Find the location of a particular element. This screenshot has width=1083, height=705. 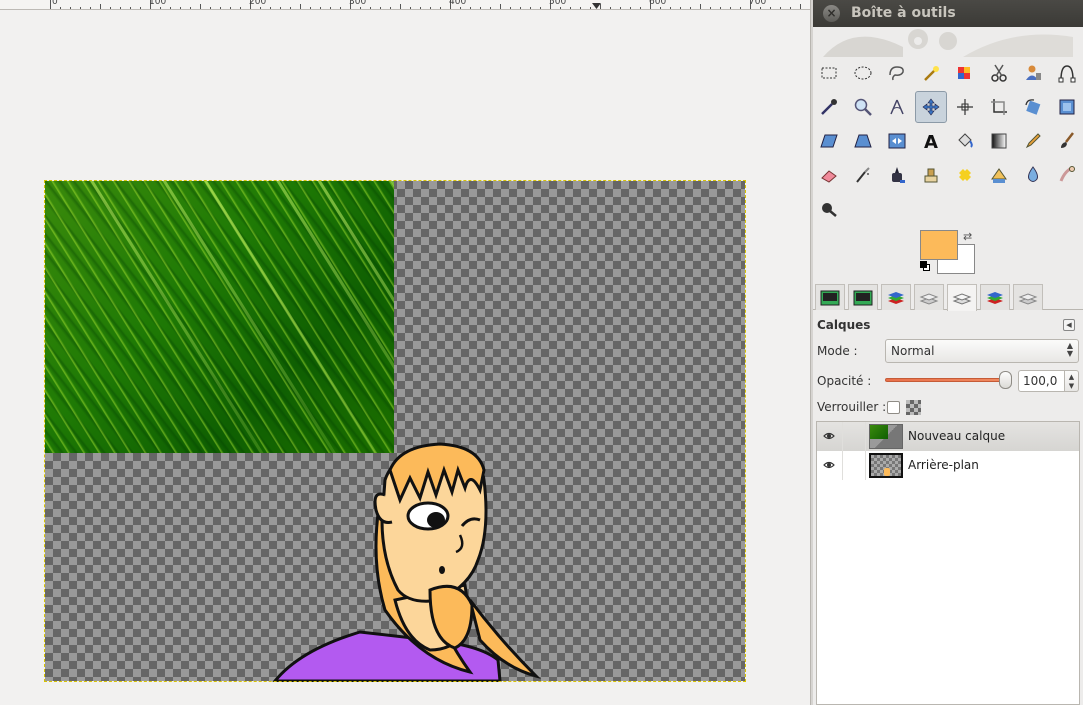

paths-icon is located at coordinates (1067, 73).